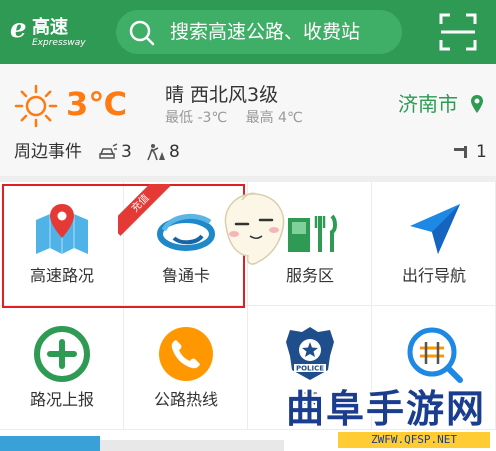 The height and width of the screenshot is (451, 496). Describe the element at coordinates (18, 29) in the screenshot. I see `logo-letter: e` at that location.